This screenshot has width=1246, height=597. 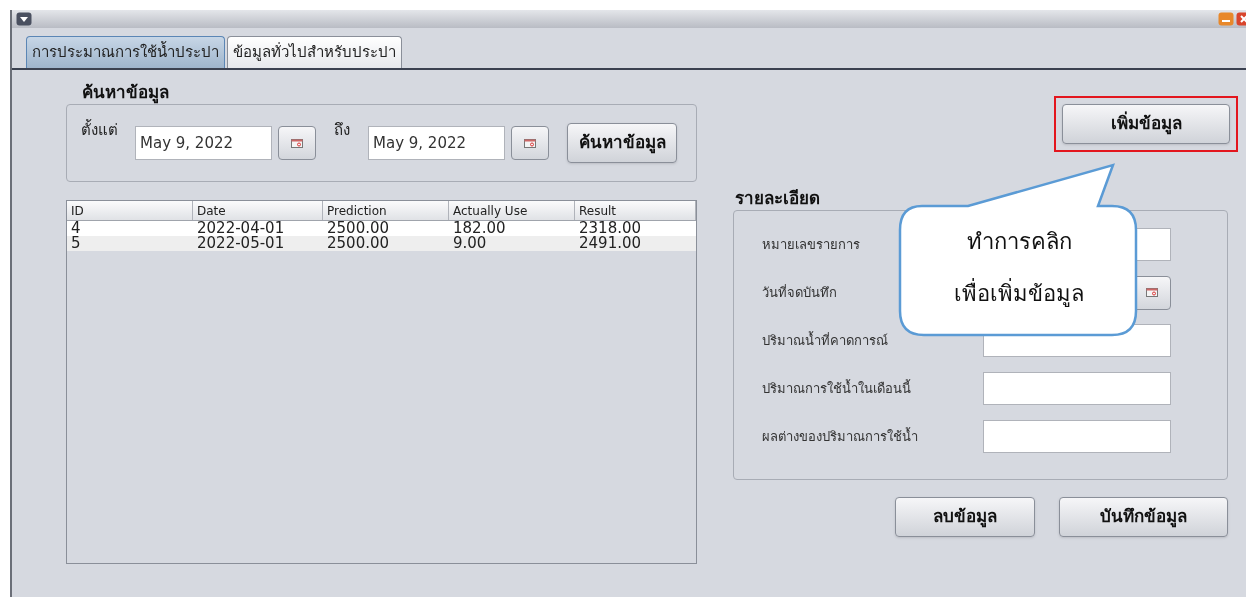 I want to click on table-cell-text: 9.00, so click(x=470, y=243).